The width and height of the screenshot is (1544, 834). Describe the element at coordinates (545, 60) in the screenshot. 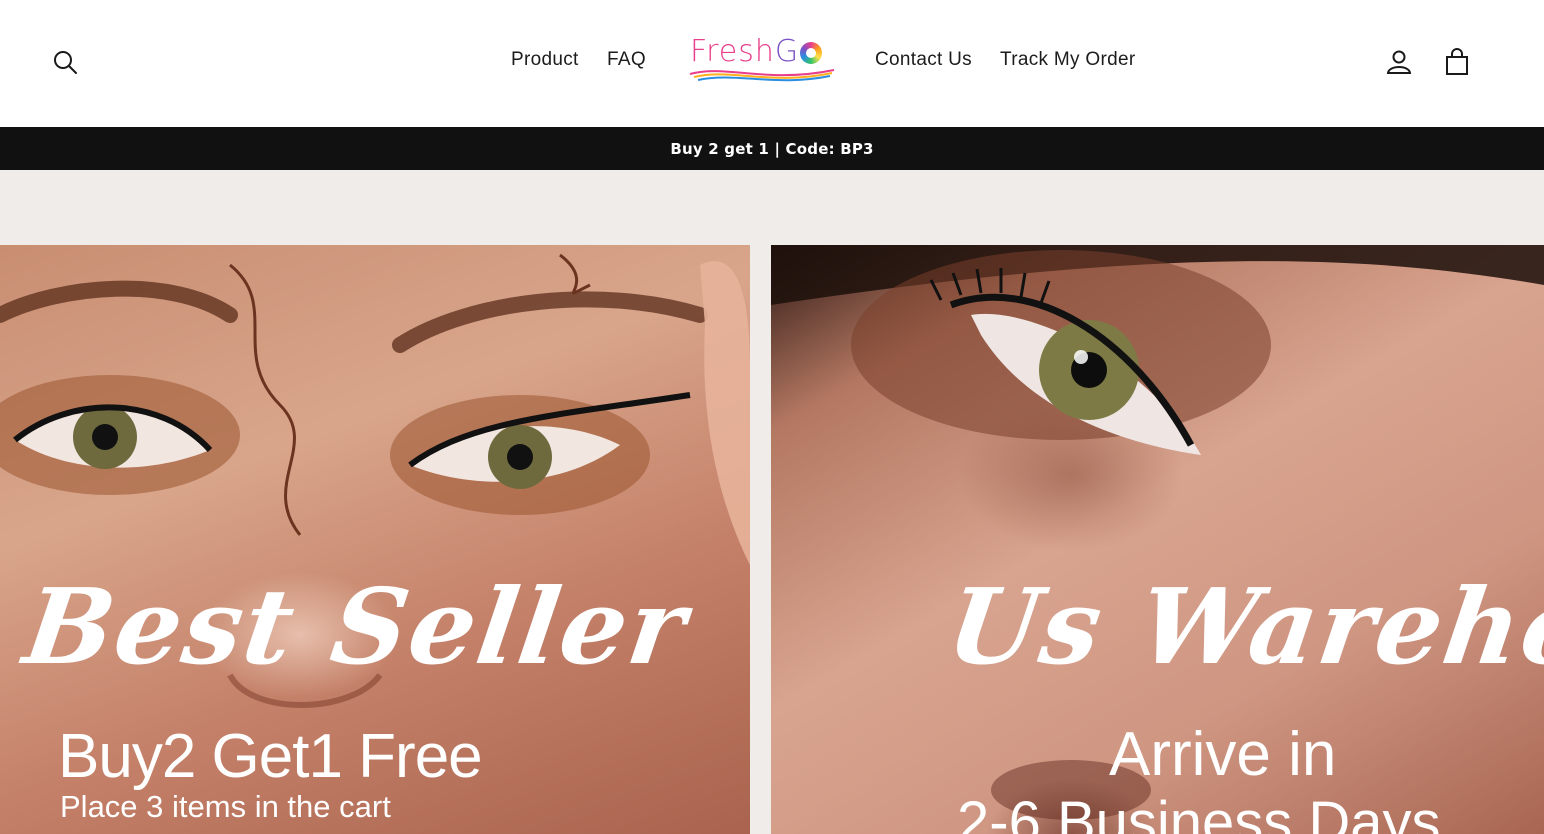

I see `nav-product: Product` at that location.